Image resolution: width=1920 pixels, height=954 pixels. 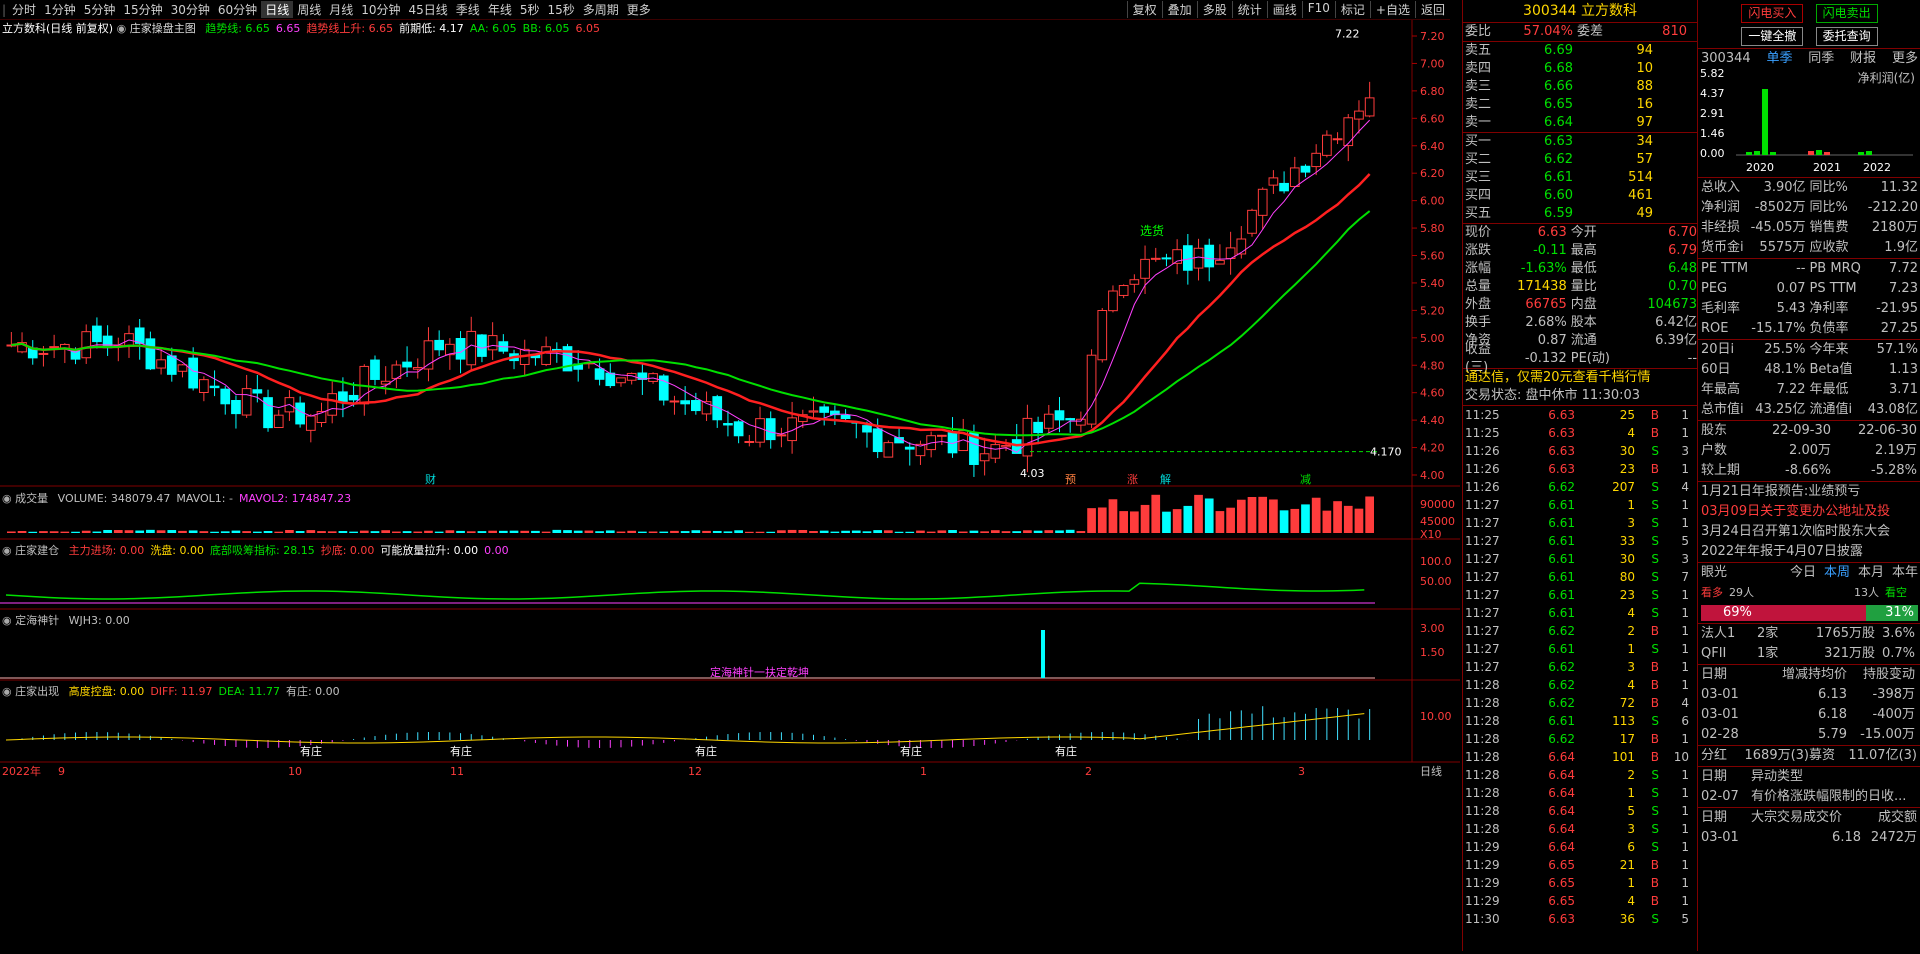 What do you see at coordinates (1809, 492) in the screenshot?
I see `news-item: 1月21日年报预告:业绩预亏` at bounding box center [1809, 492].